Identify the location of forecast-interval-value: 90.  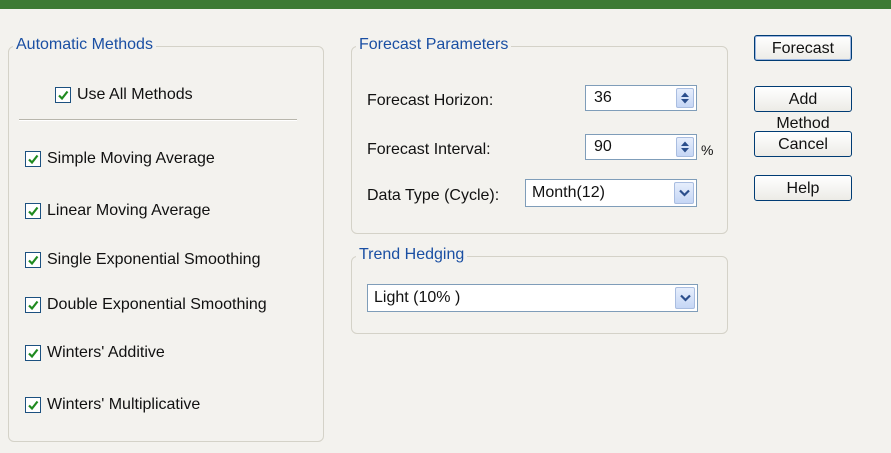
(603, 146).